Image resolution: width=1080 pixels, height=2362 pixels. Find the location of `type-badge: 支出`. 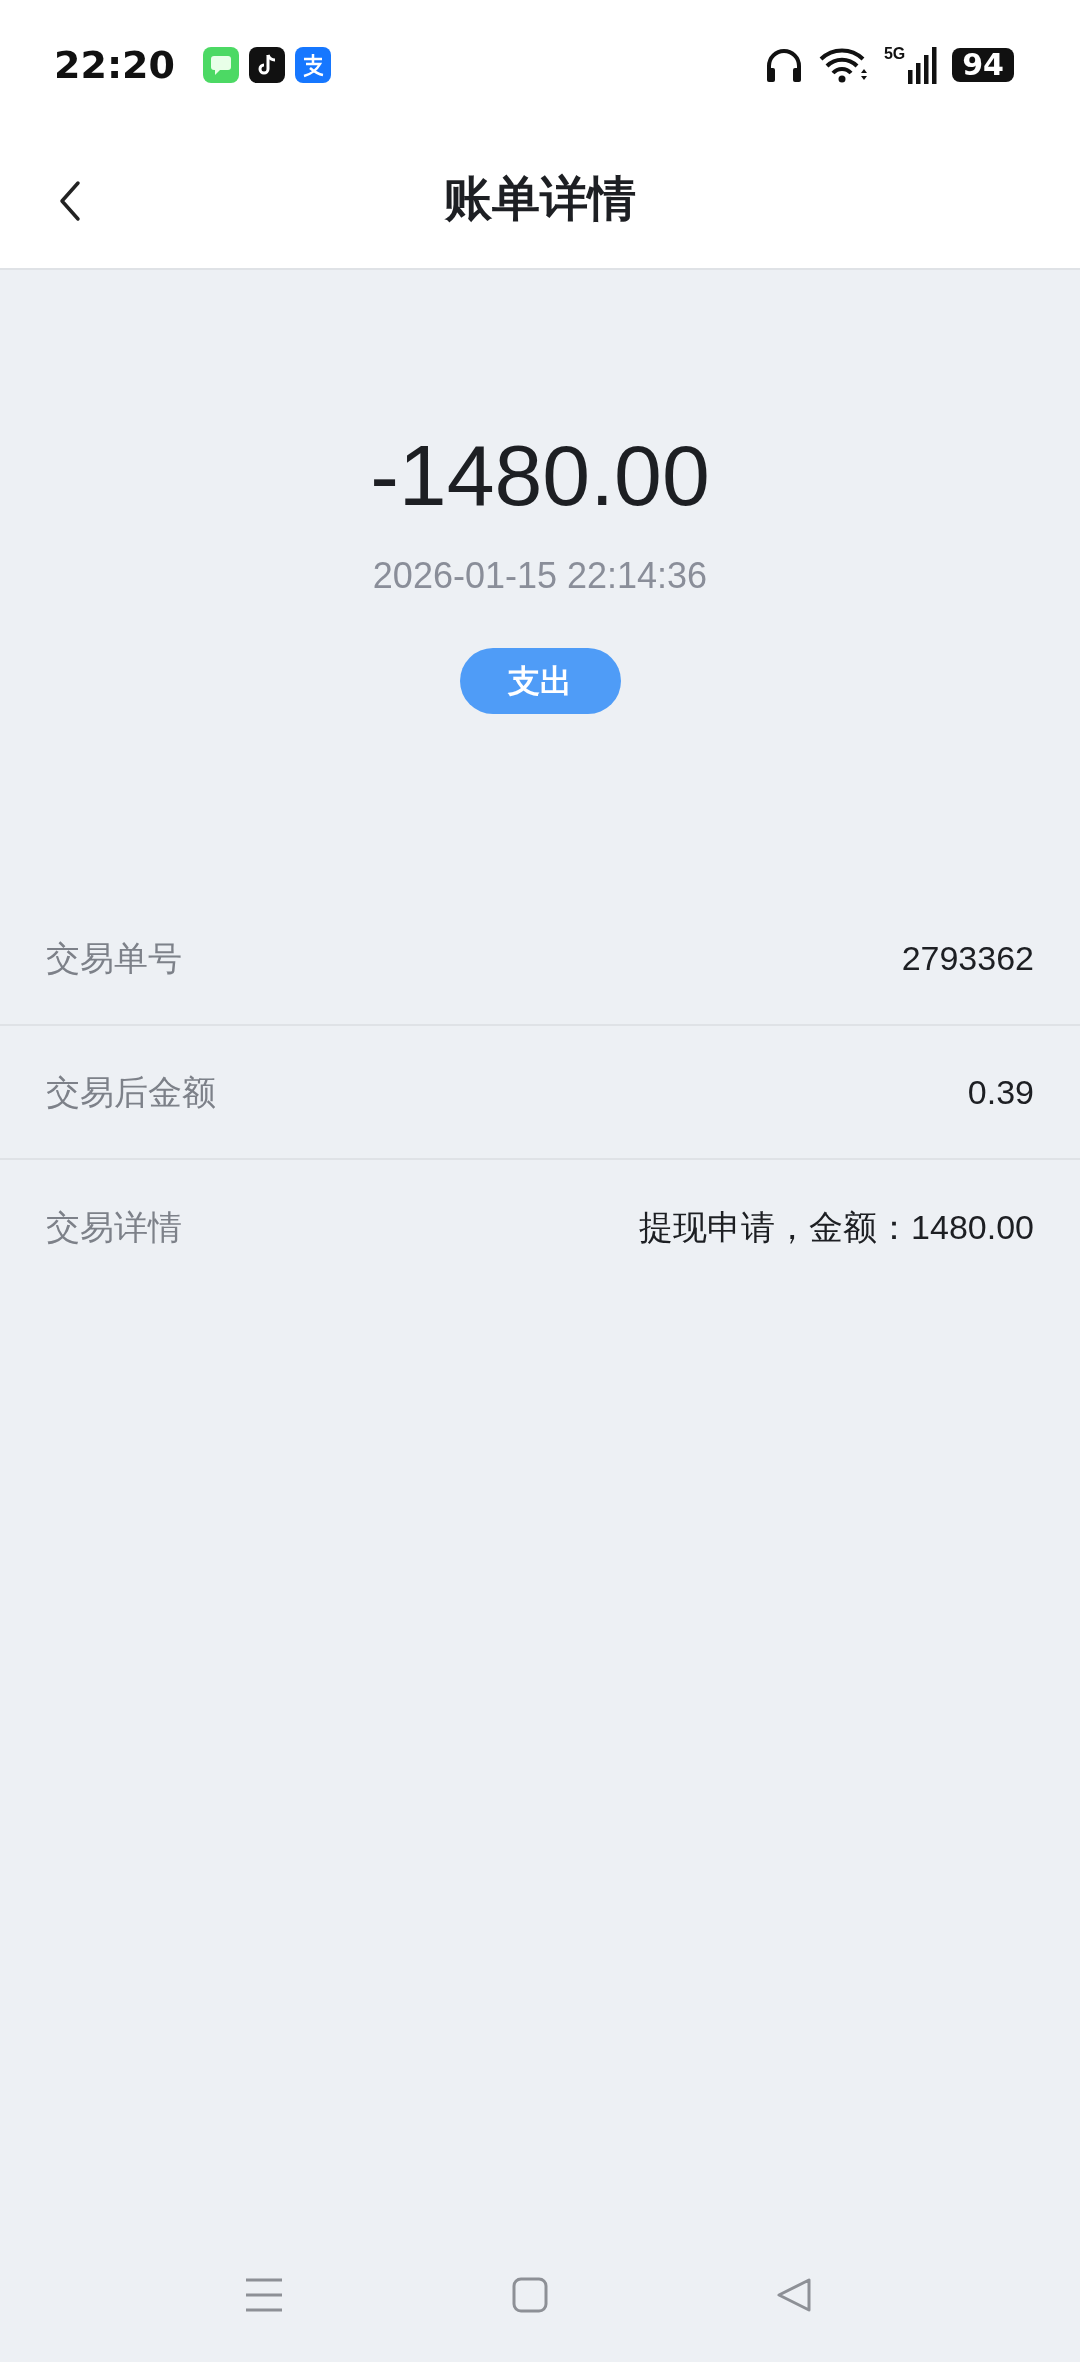

type-badge: 支出 is located at coordinates (540, 681).